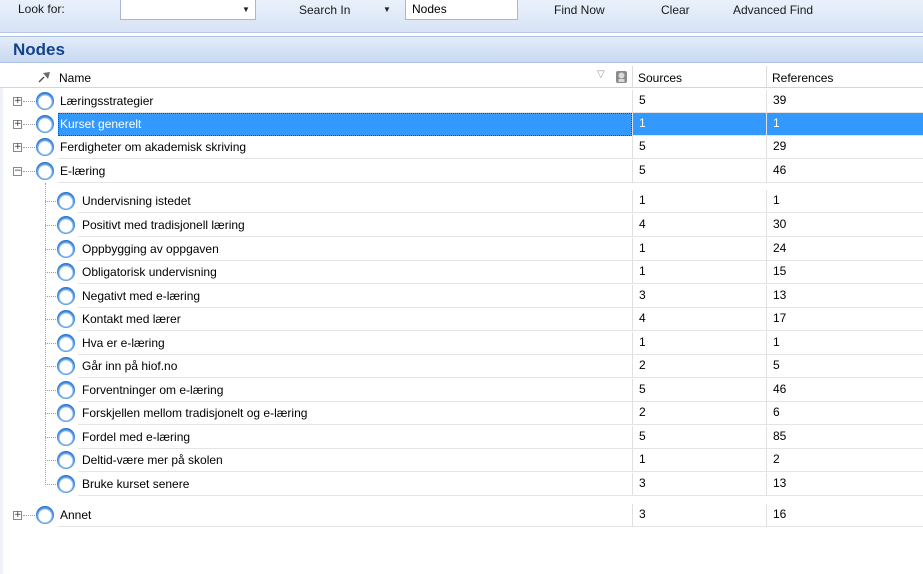 This screenshot has height=574, width=923. Describe the element at coordinates (107, 101) in the screenshot. I see `node-name: Læringsstrategier` at that location.